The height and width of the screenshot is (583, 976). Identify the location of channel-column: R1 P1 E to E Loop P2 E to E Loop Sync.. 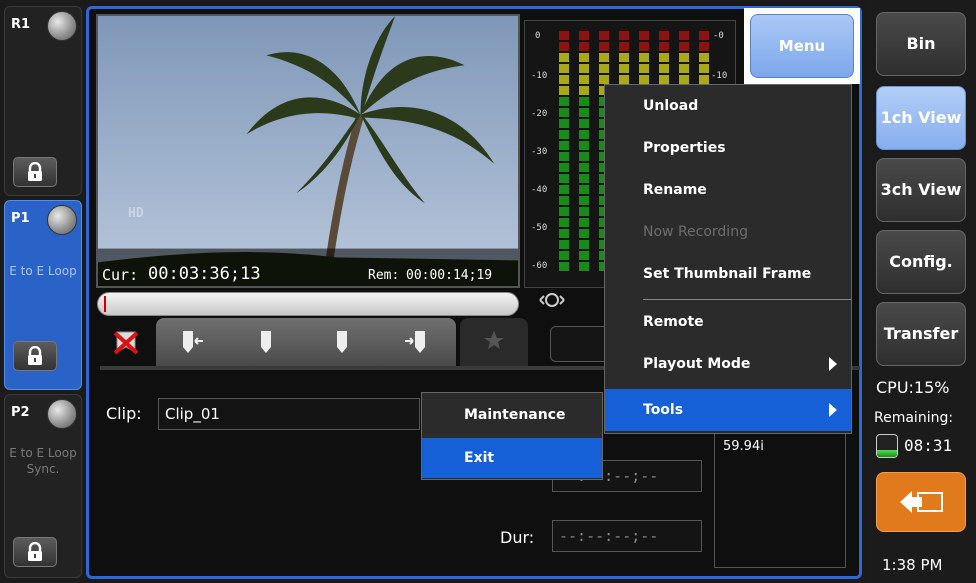
(42, 291).